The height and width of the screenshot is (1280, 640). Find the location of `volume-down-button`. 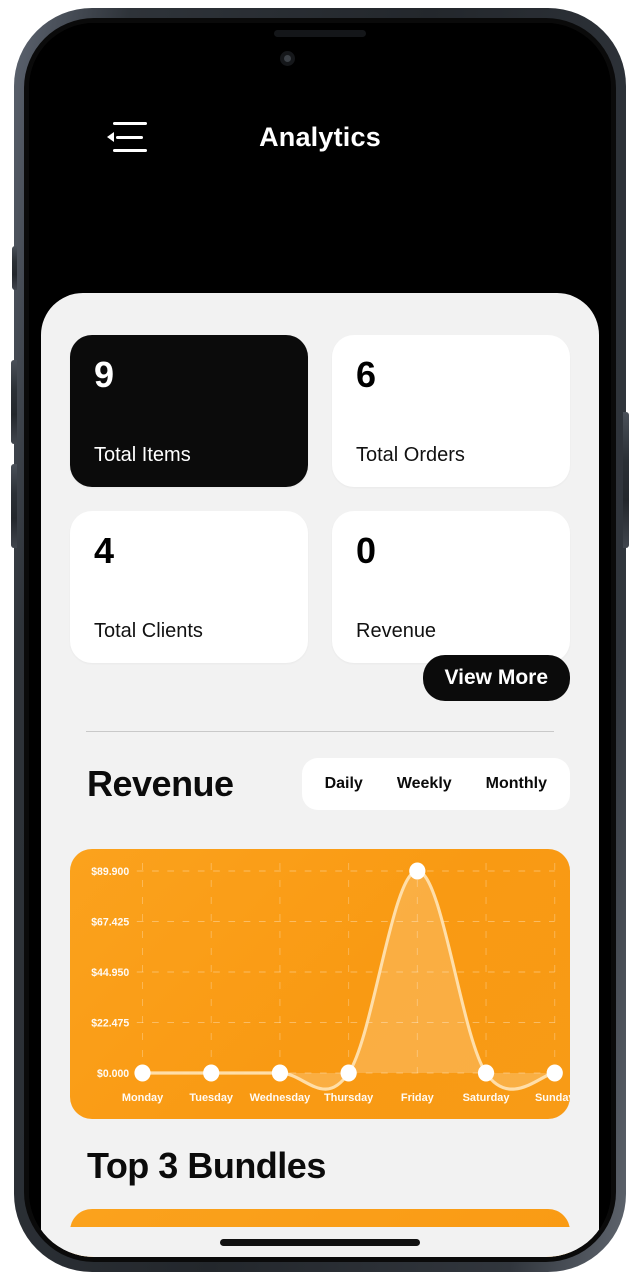

volume-down-button is located at coordinates (14, 506).